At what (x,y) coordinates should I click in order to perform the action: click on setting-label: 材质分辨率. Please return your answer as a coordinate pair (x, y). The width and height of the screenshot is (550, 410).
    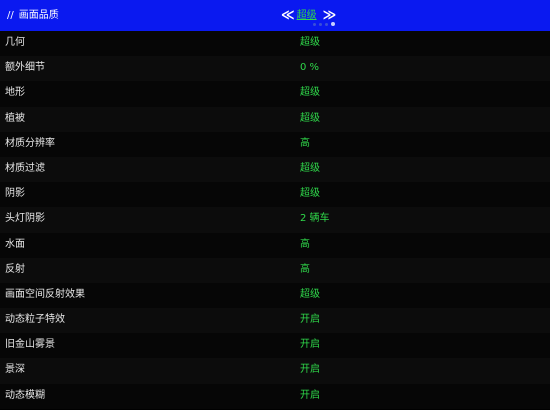
    Looking at the image, I should click on (30, 143).